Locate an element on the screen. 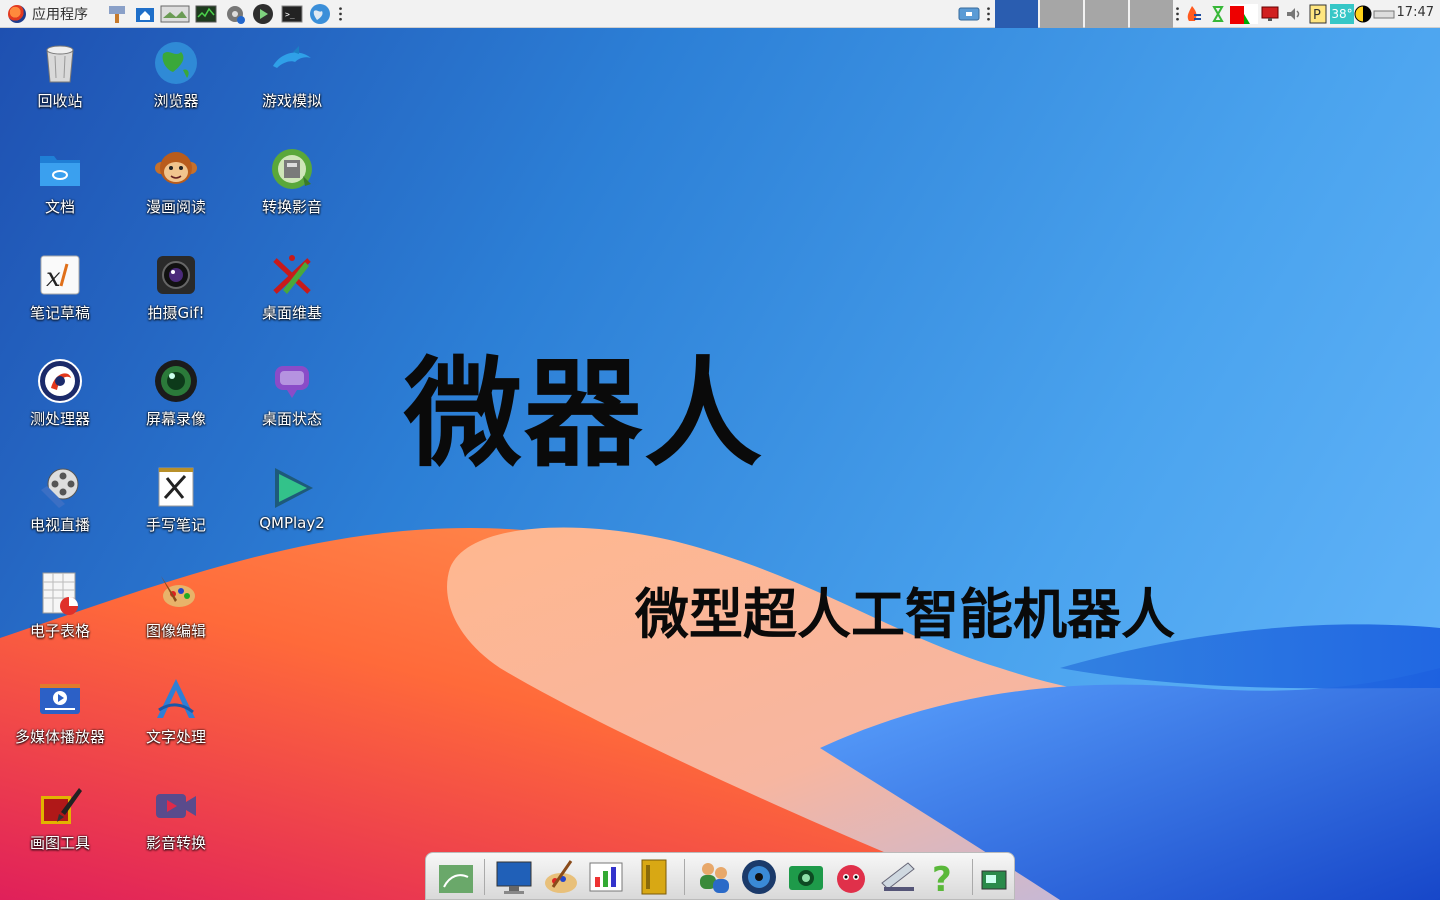 The width and height of the screenshot is (1440, 900). network-tool-icon is located at coordinates (235, 14).